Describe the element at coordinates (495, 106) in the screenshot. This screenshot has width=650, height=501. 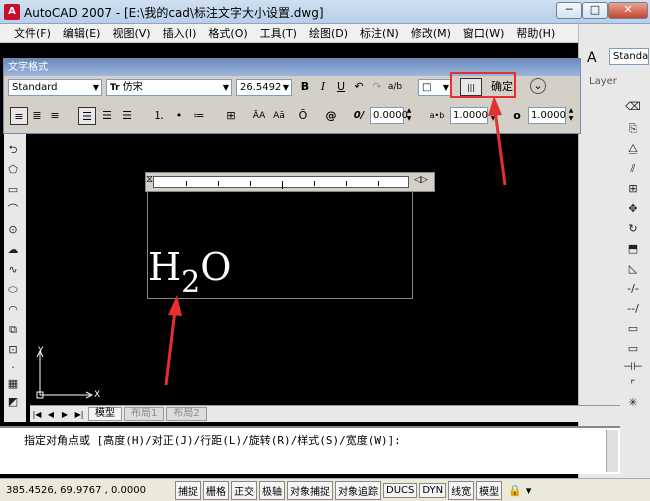
I see `arrow-to-ok-head` at that location.